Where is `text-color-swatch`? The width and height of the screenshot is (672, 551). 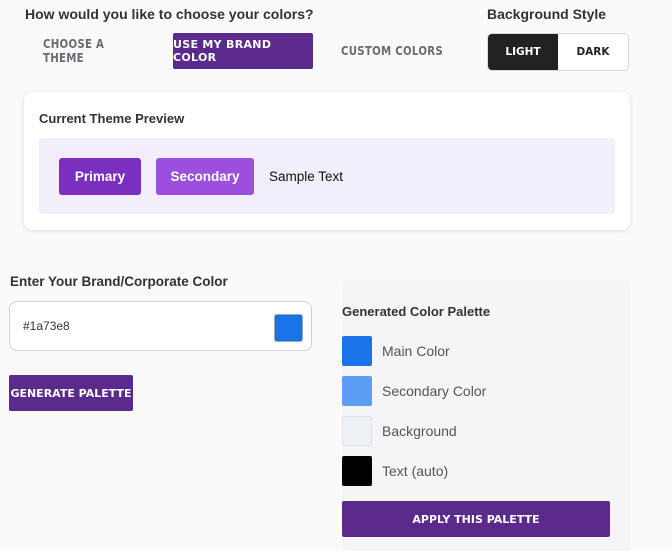 text-color-swatch is located at coordinates (357, 471).